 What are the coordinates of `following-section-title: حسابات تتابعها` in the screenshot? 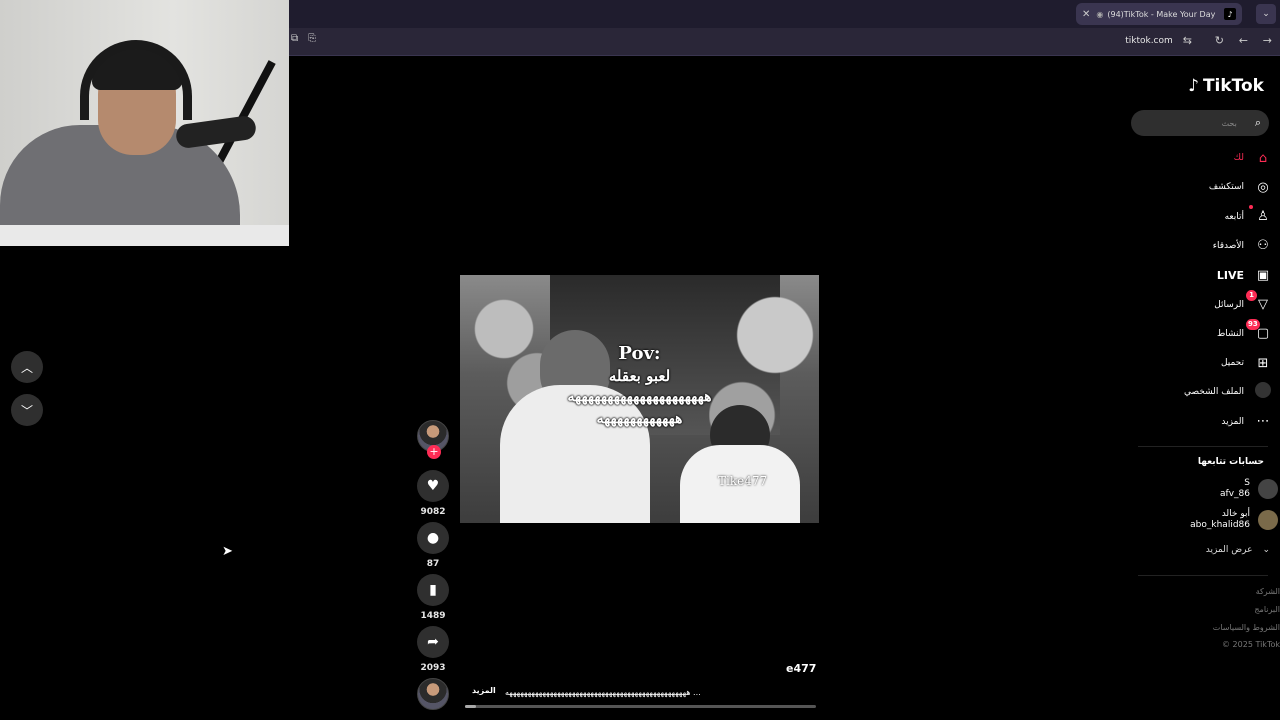 It's located at (1230, 462).